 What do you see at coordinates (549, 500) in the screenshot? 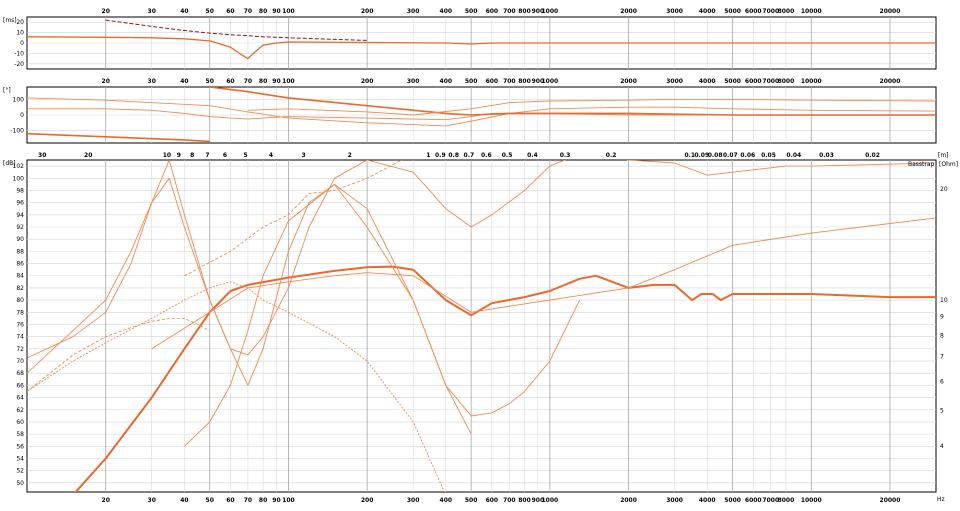
I see `x-tick-label: 1000` at bounding box center [549, 500].